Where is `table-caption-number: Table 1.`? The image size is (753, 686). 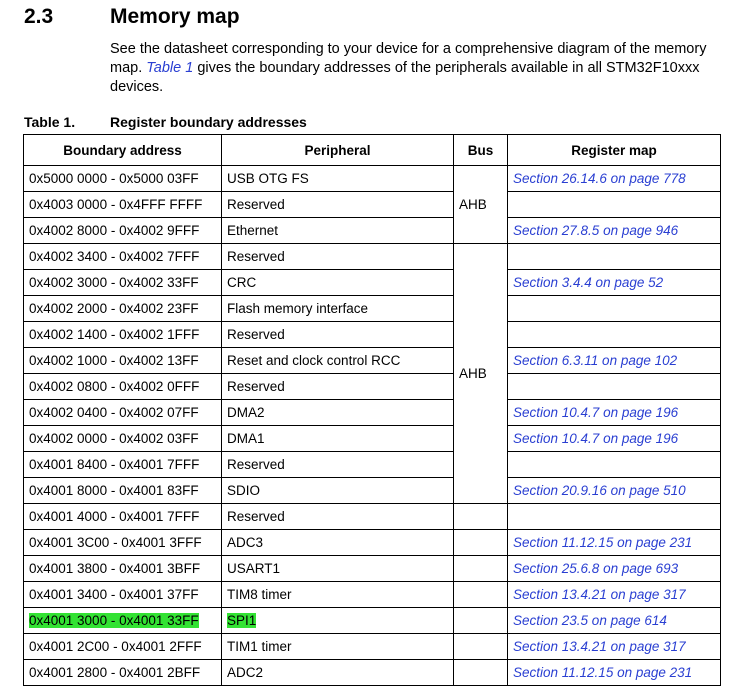
table-caption-number: Table 1. is located at coordinates (50, 122).